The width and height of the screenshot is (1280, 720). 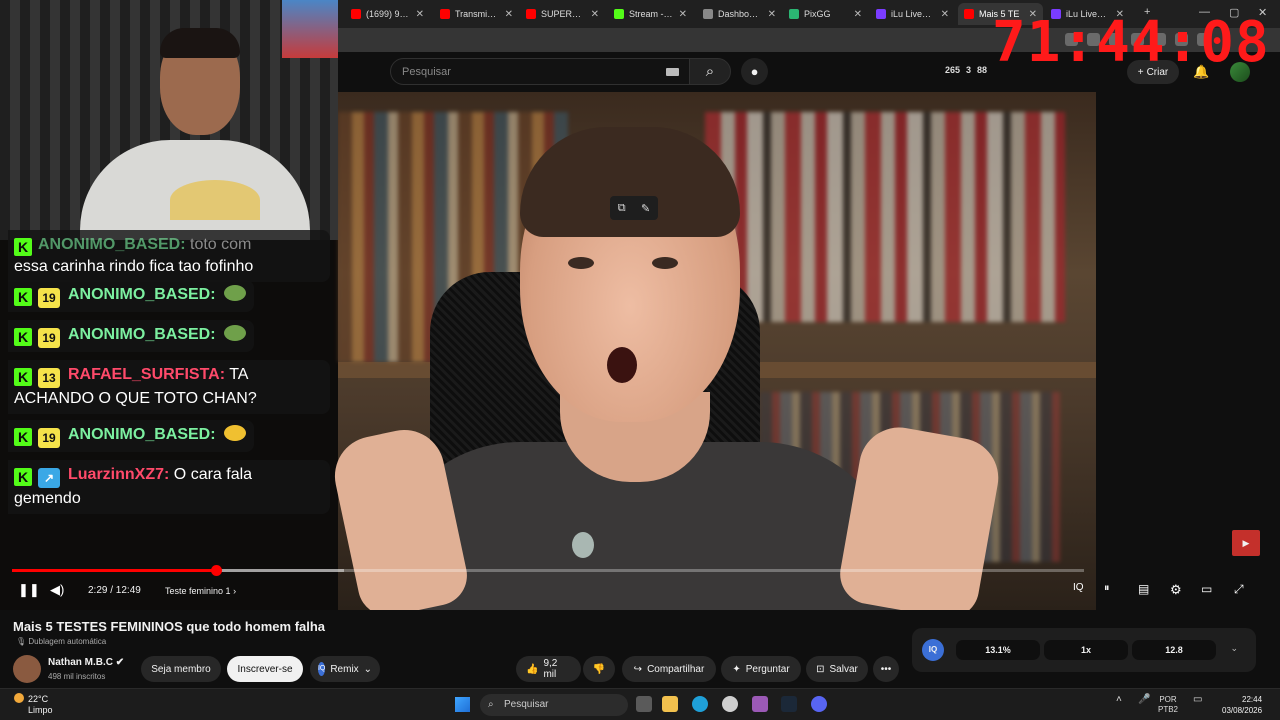 What do you see at coordinates (526, 704) in the screenshot?
I see `taskbar-search-placeholder: Pesquisar` at bounding box center [526, 704].